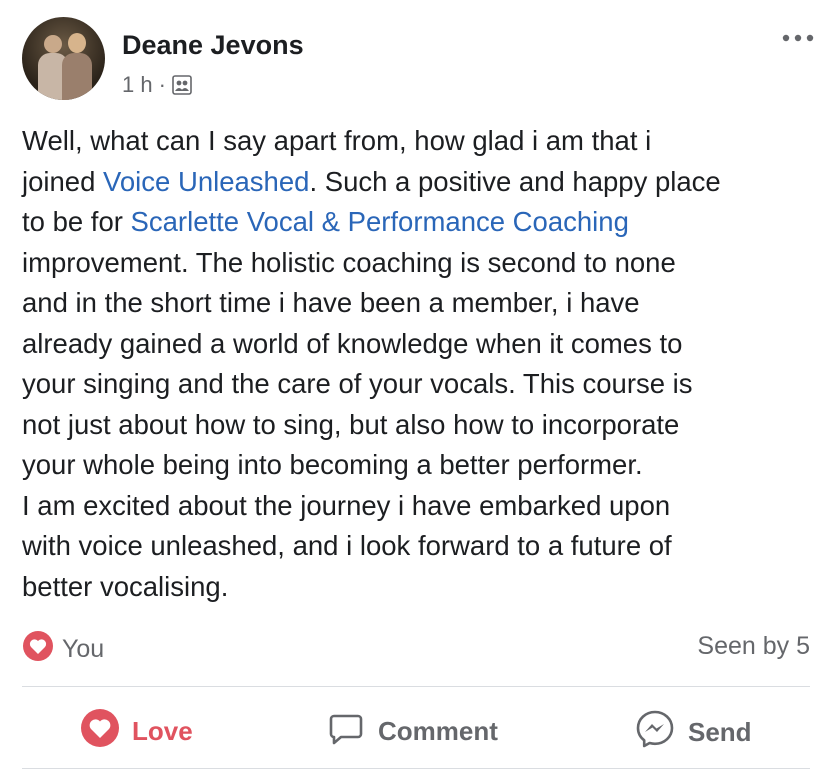  Describe the element at coordinates (100, 731) in the screenshot. I see `love-icon` at that location.